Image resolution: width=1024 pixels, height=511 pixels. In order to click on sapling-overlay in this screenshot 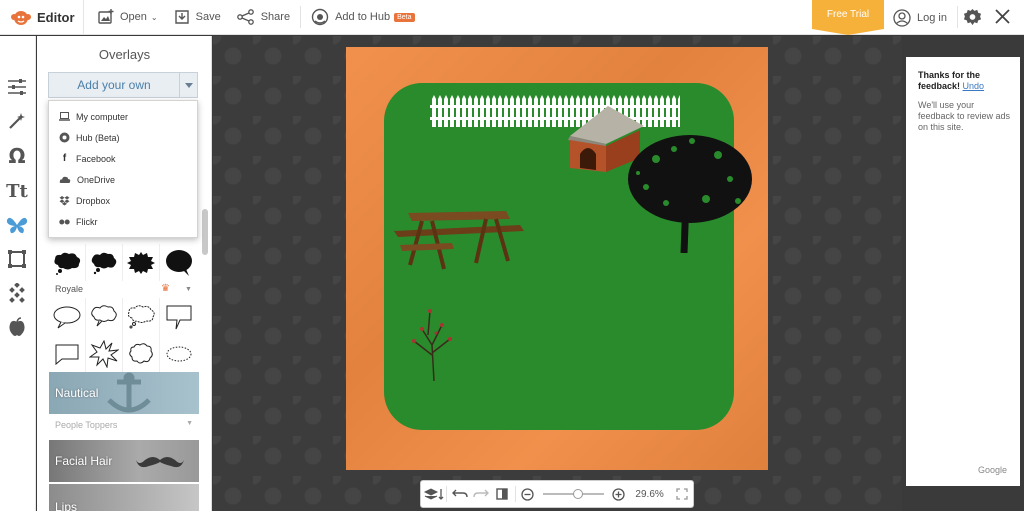, I will do `click(432, 343)`.